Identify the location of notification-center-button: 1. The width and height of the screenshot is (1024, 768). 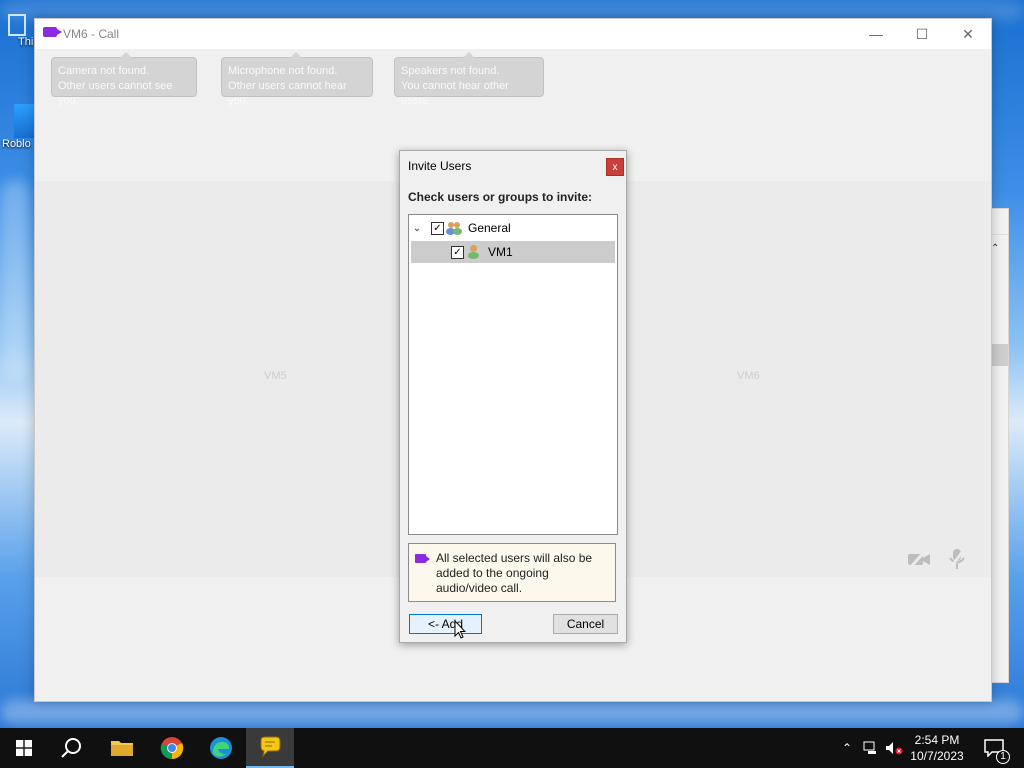
(995, 748).